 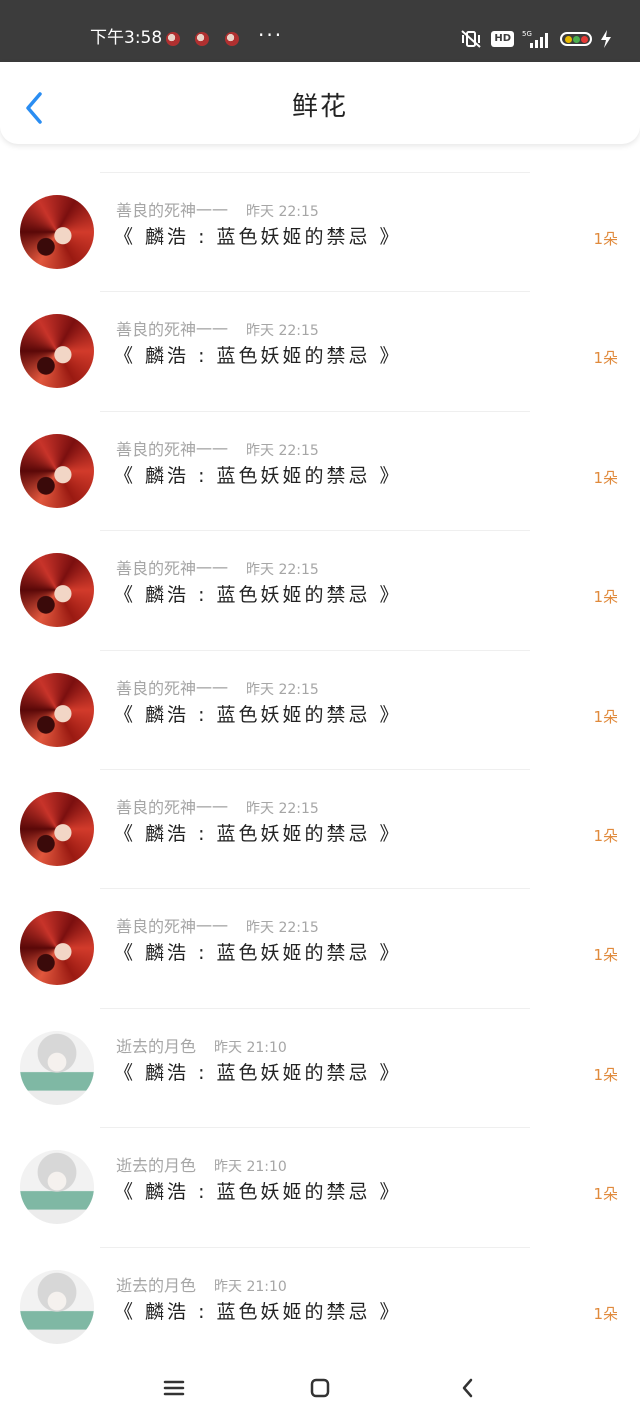 What do you see at coordinates (174, 1388) in the screenshot?
I see `recent-apps-button` at bounding box center [174, 1388].